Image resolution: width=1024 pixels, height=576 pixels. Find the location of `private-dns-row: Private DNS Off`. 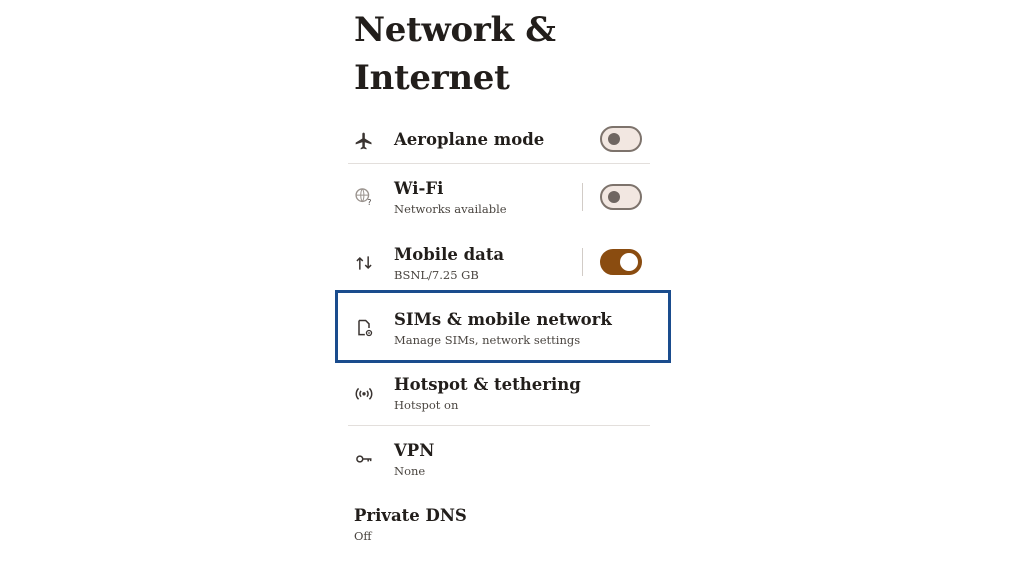

private-dns-row: Private DNS Off is located at coordinates (501, 525).